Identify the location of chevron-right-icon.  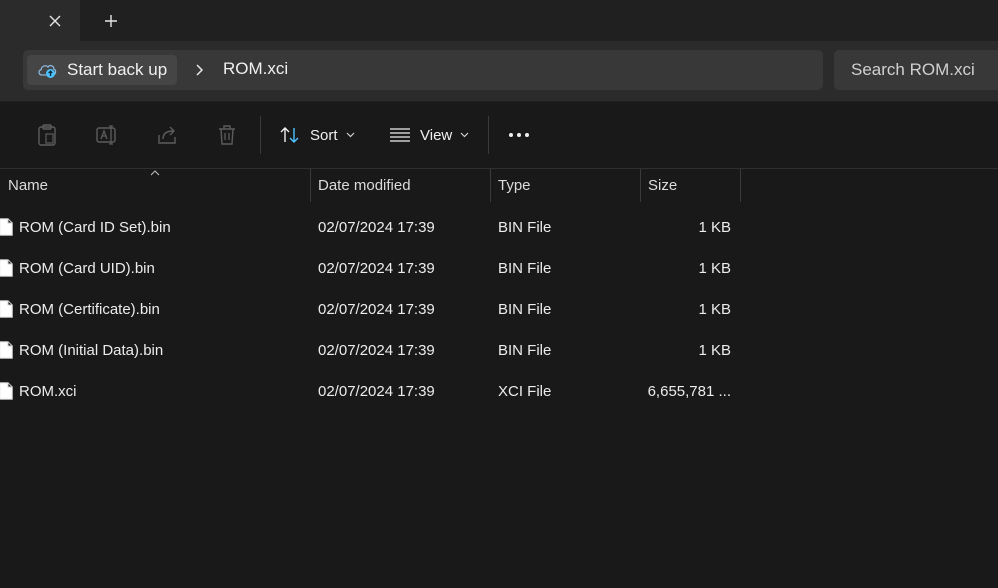
(199, 70).